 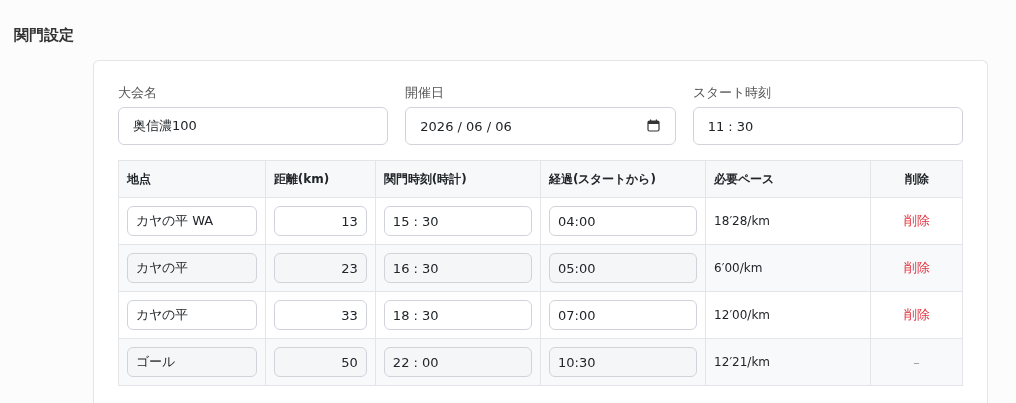 I want to click on time-field: 11 : 30, so click(x=827, y=126).